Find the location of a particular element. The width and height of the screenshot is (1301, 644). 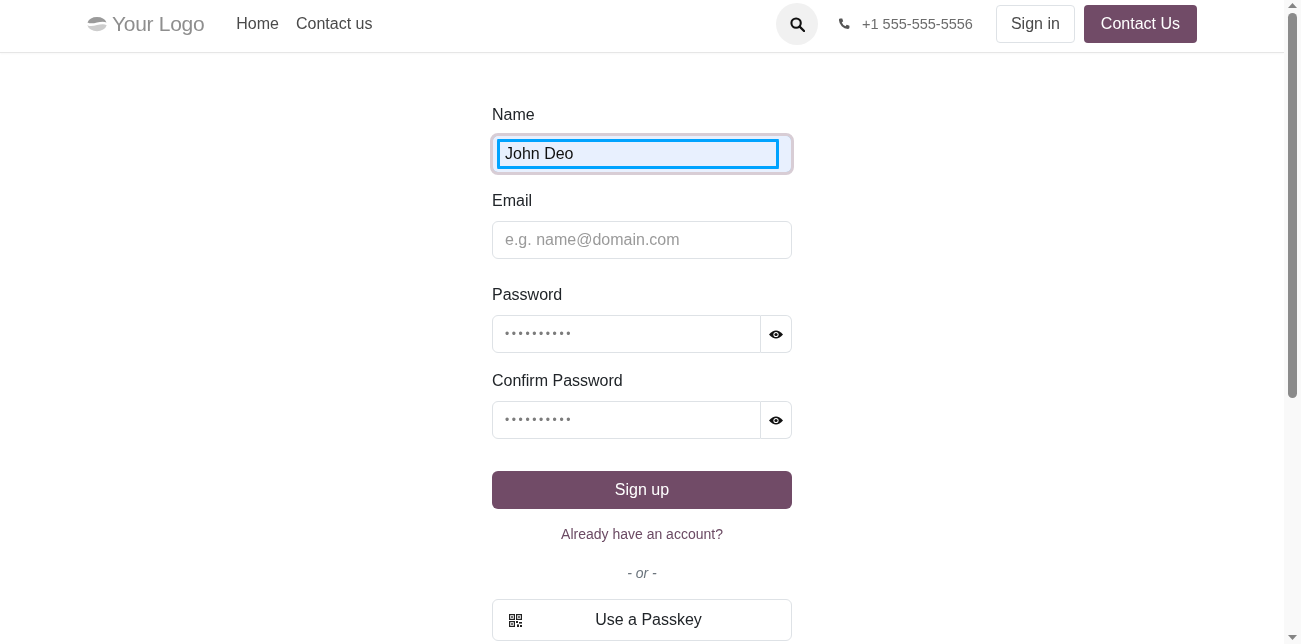

login-link: Already have an account? is located at coordinates (642, 534).